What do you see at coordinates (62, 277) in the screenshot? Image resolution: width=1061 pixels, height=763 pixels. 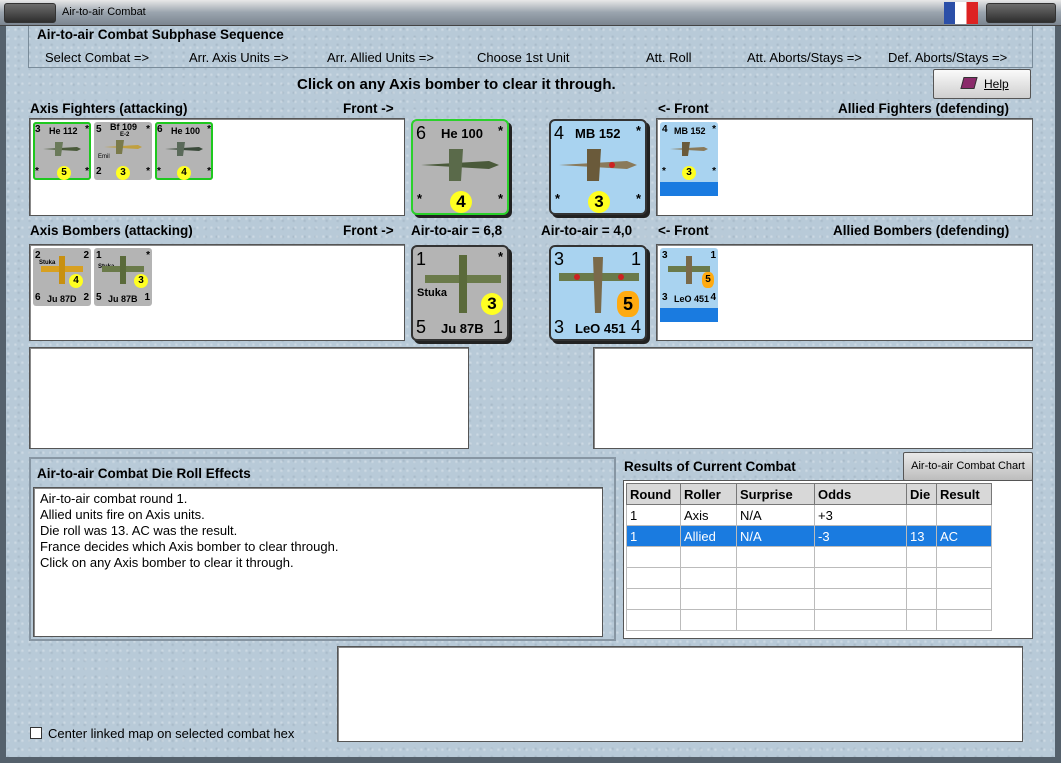 I see `axis-bomber-counter-ju87d: 2 2 Stuka 4 6 Ju 87D 2` at bounding box center [62, 277].